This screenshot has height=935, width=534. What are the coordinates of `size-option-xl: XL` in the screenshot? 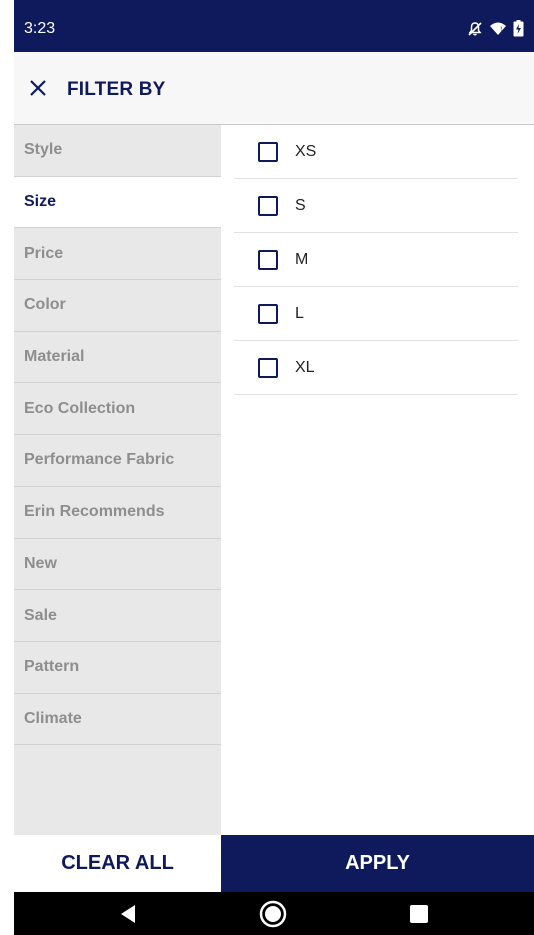 It's located at (376, 368).